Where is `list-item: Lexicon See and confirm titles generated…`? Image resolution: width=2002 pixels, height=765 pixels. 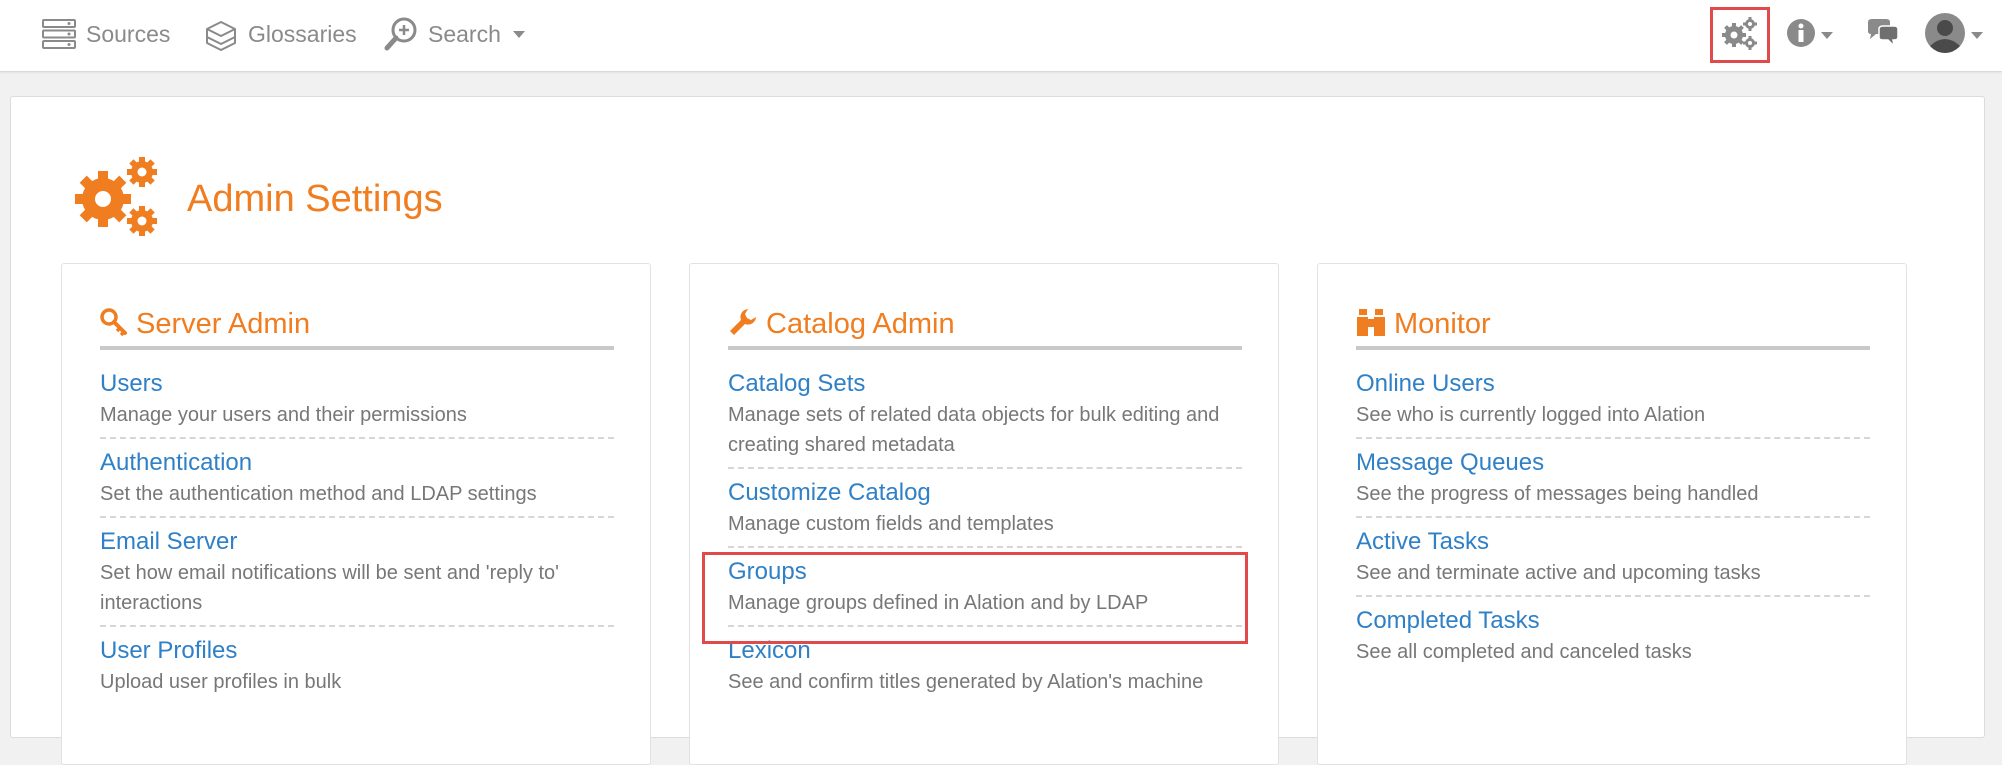 list-item: Lexicon See and confirm titles generated… is located at coordinates (985, 667).